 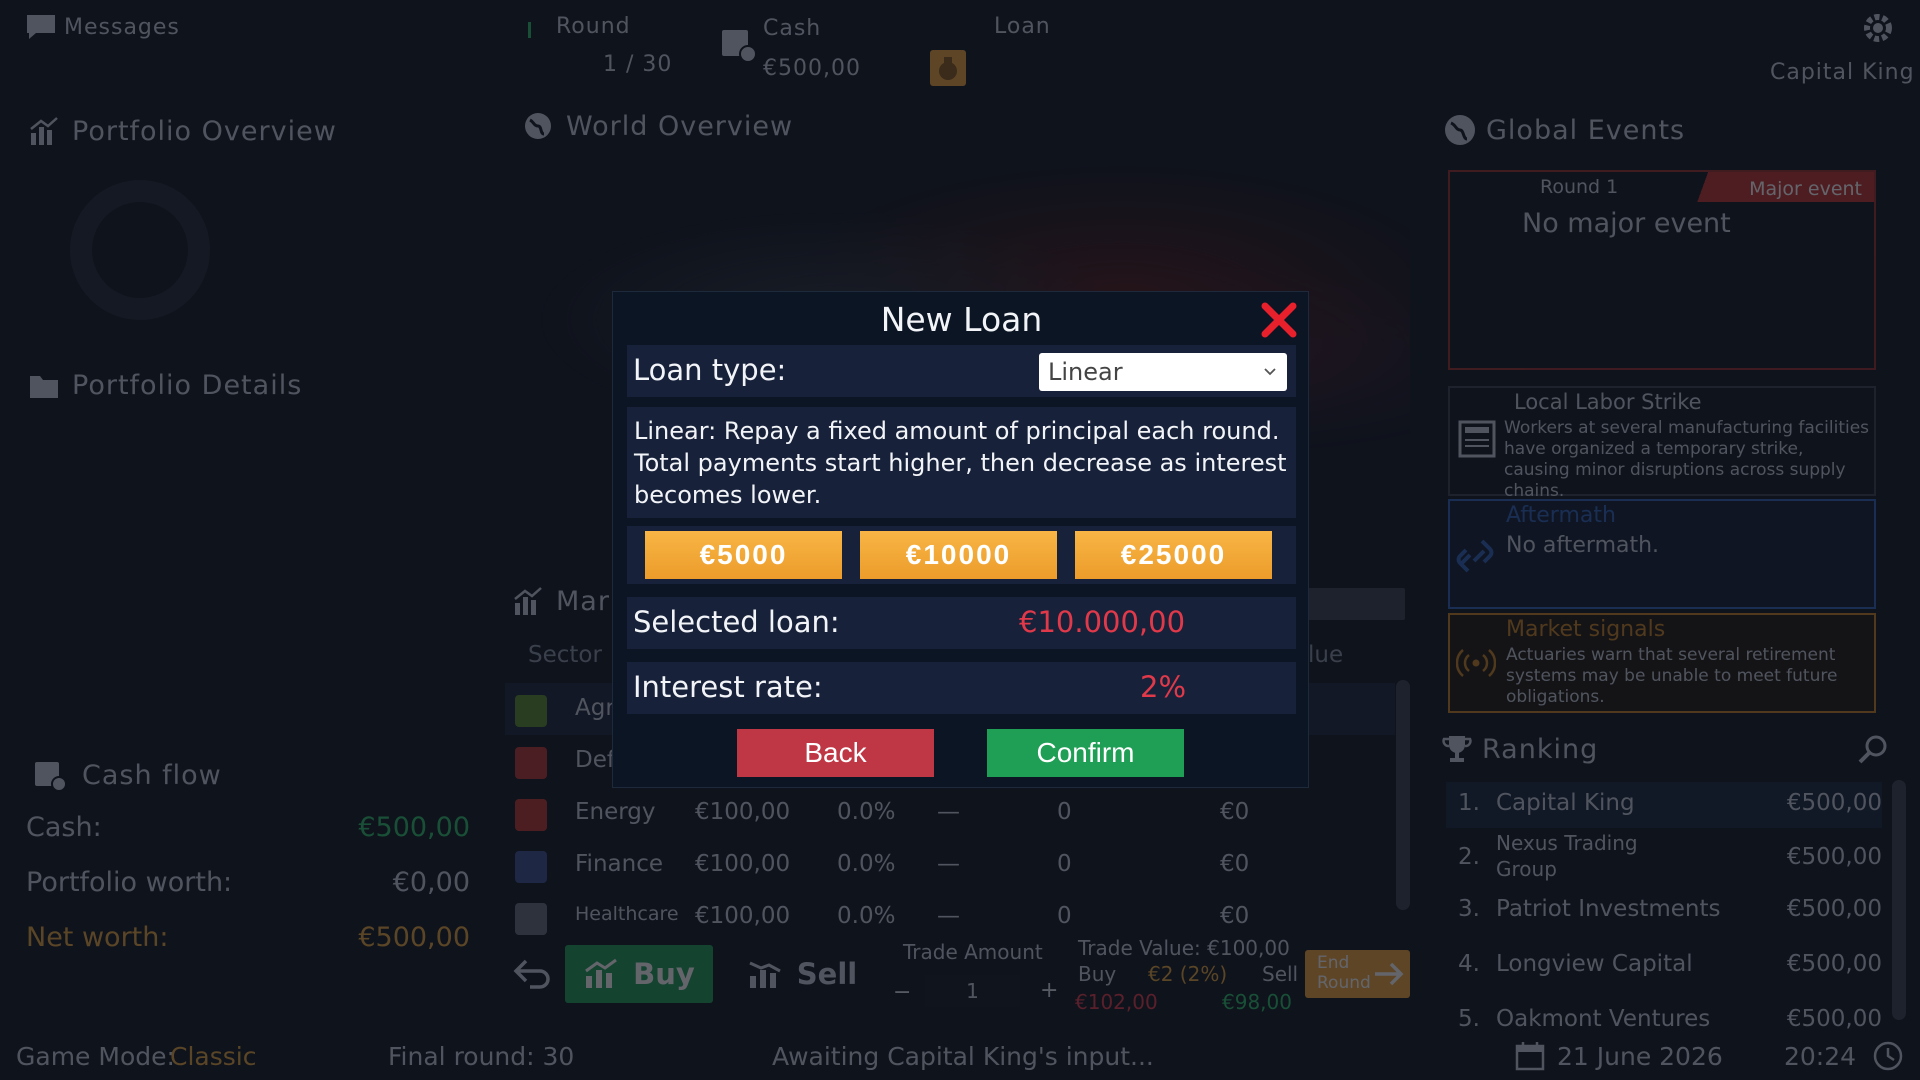 I want to click on messages-button: Messages, so click(x=102, y=27).